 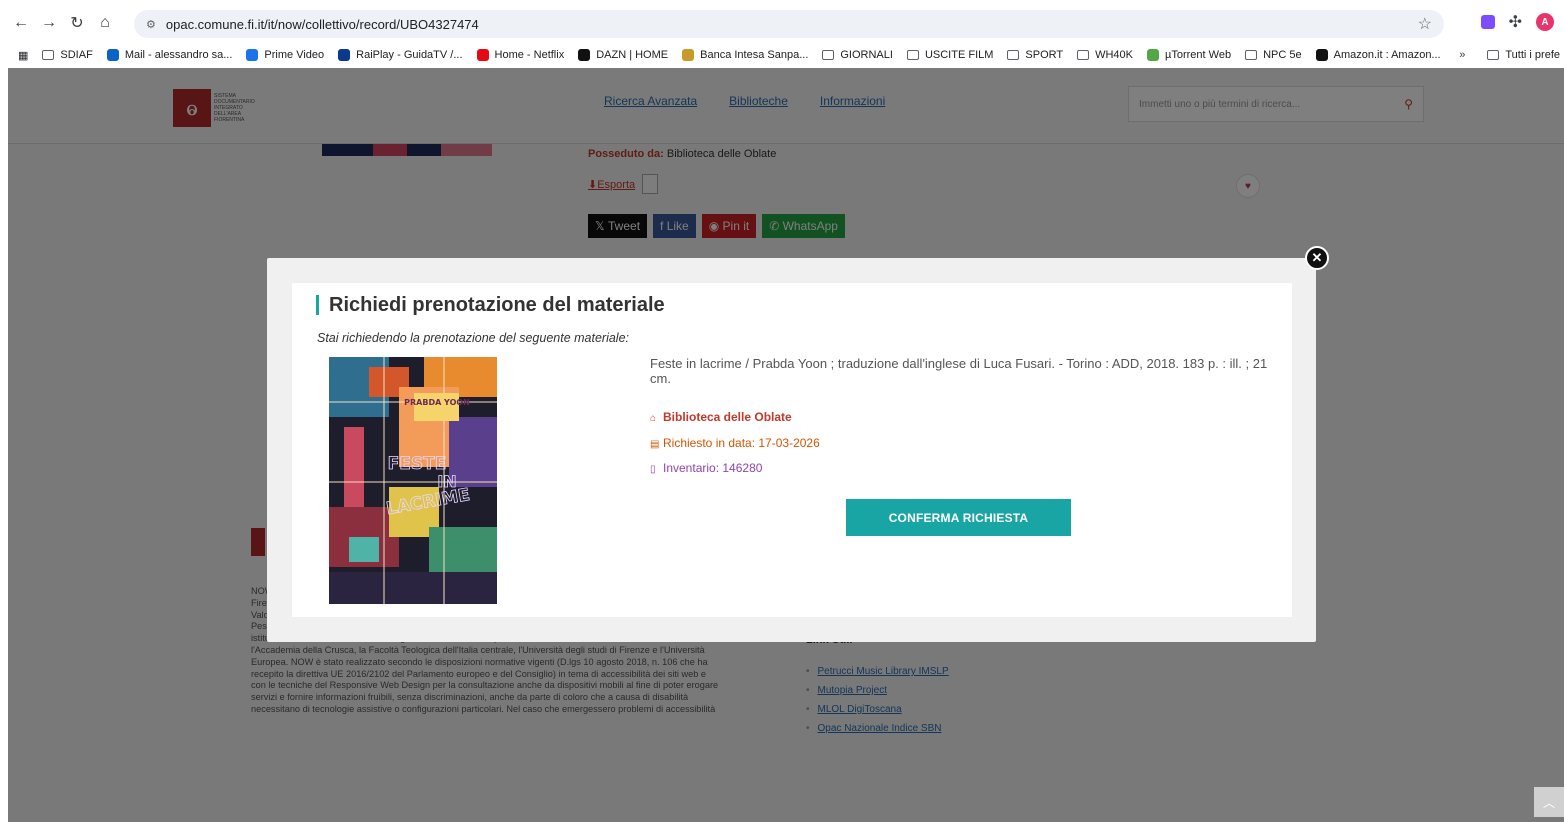 What do you see at coordinates (344, 55) in the screenshot?
I see `rai-icon` at bounding box center [344, 55].